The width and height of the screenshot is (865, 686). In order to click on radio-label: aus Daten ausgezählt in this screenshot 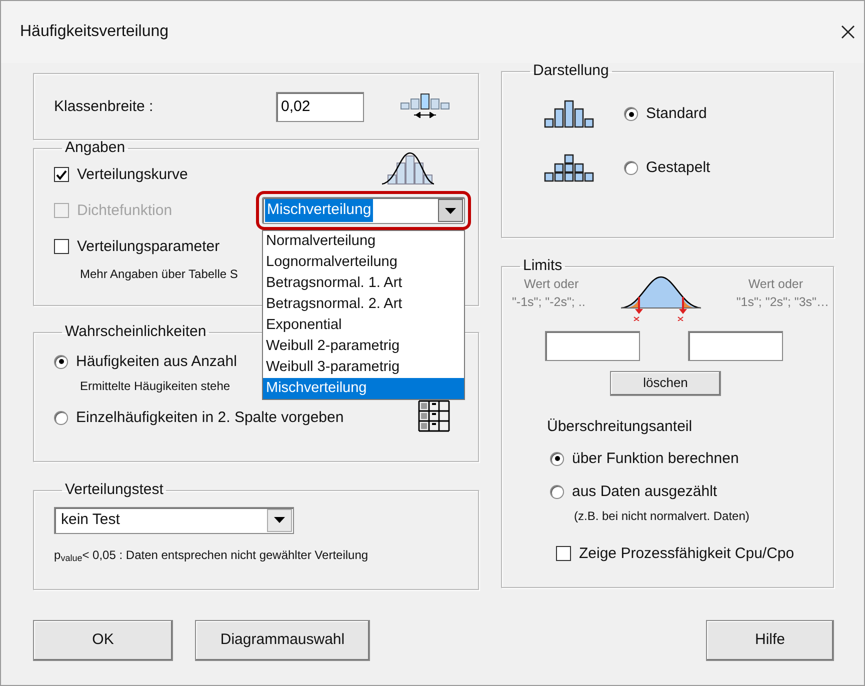, I will do `click(645, 491)`.